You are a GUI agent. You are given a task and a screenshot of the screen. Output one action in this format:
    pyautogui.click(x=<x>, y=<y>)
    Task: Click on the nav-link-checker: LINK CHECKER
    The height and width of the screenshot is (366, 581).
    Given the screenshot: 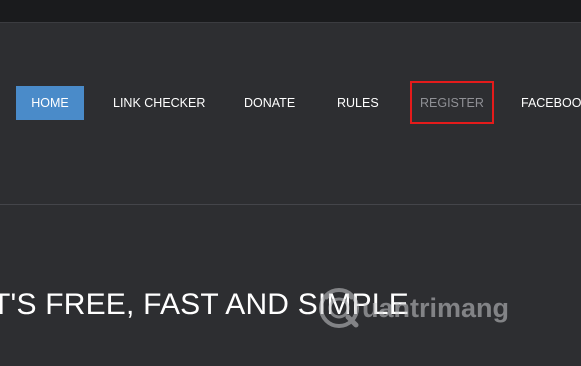 What is the action you would take?
    pyautogui.click(x=159, y=103)
    